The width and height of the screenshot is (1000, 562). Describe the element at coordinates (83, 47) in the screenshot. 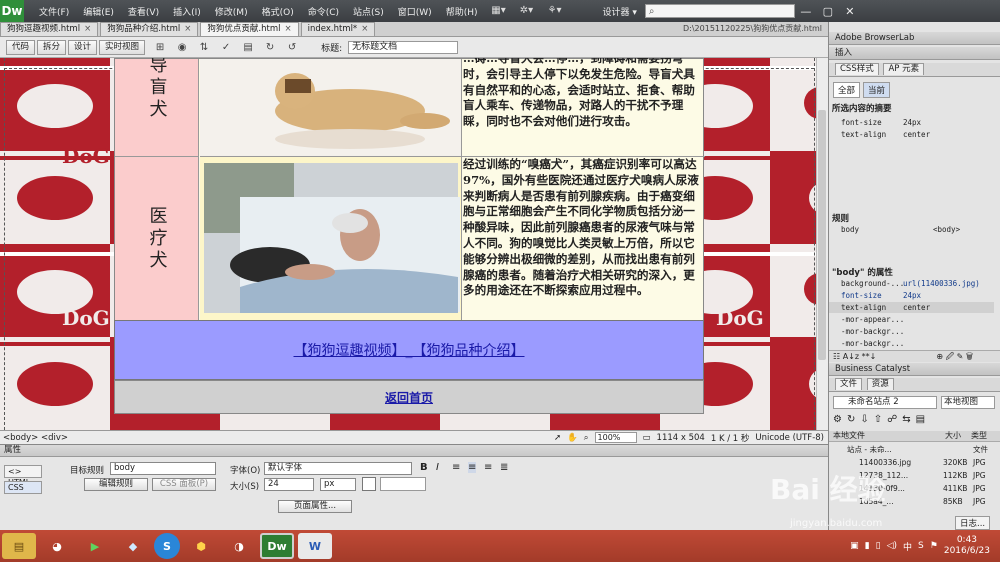

I see `design-view-button: 设计` at that location.